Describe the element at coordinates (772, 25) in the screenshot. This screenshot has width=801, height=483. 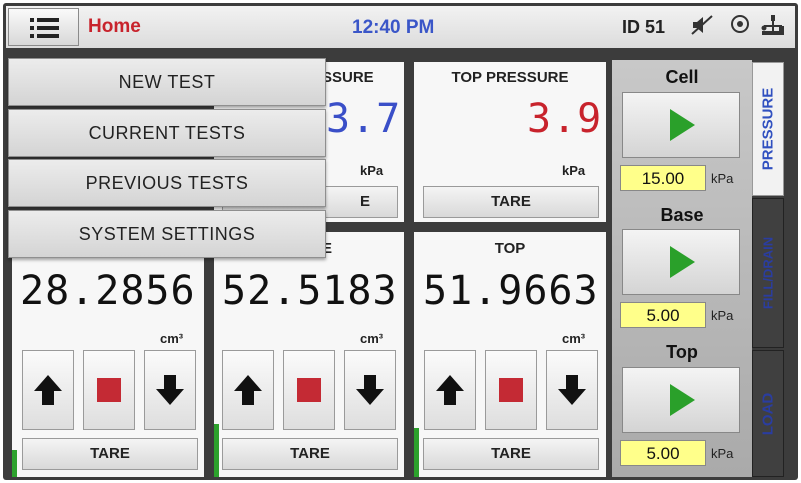
I see `usb-icon` at that location.